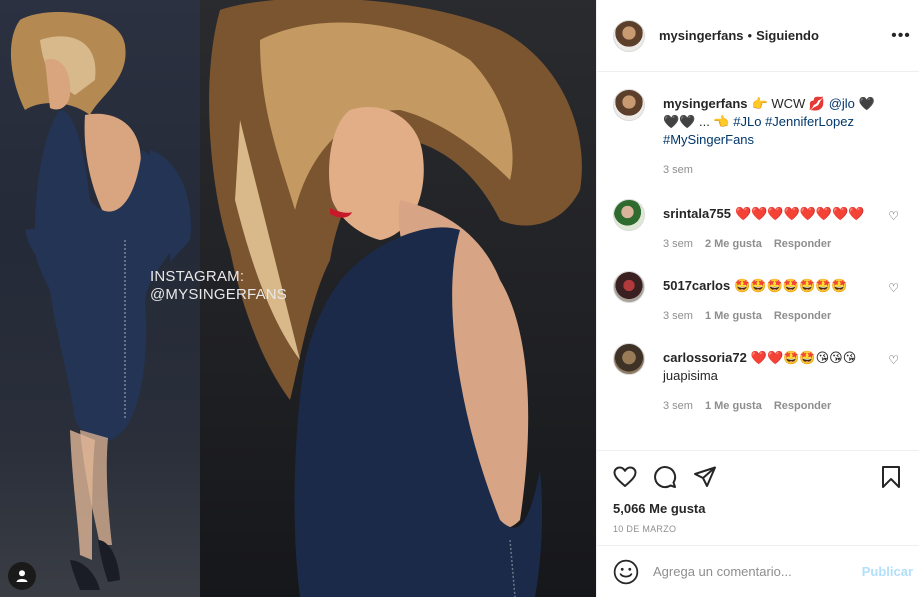  Describe the element at coordinates (697, 213) in the screenshot. I see `comment-username: srintala755` at that location.